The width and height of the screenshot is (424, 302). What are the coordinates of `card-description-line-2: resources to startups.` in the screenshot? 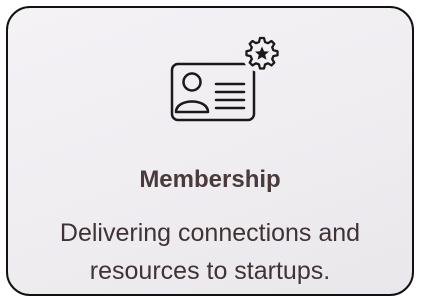 It's located at (210, 271).